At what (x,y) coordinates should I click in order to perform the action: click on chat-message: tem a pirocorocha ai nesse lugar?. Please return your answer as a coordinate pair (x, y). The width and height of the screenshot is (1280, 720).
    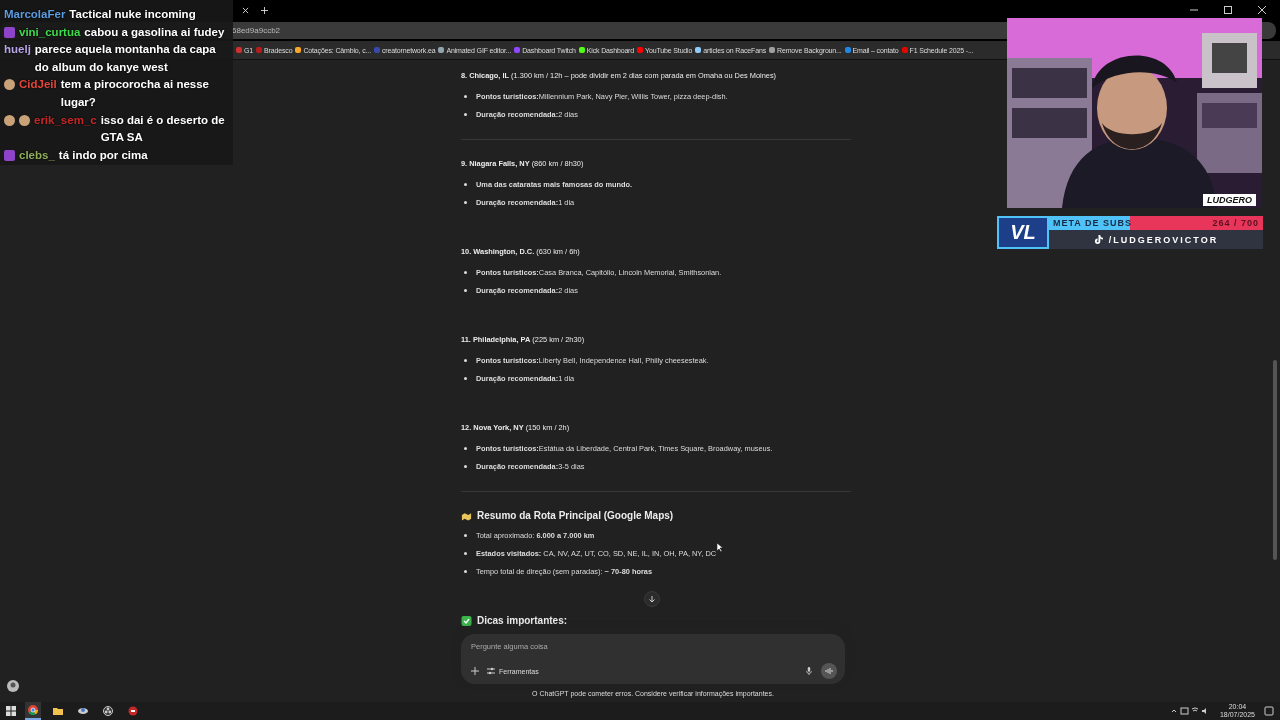
    Looking at the image, I should click on (135, 93).